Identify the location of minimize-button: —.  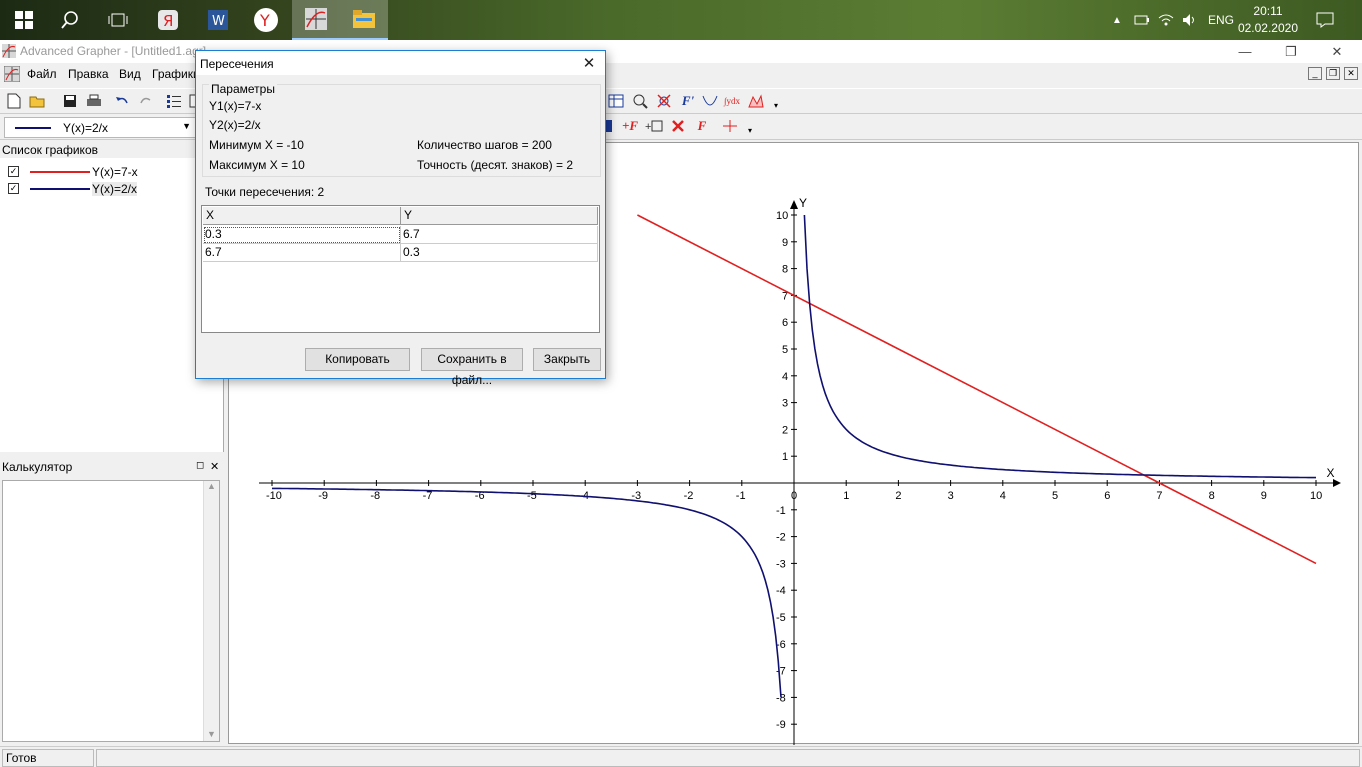
(1245, 51).